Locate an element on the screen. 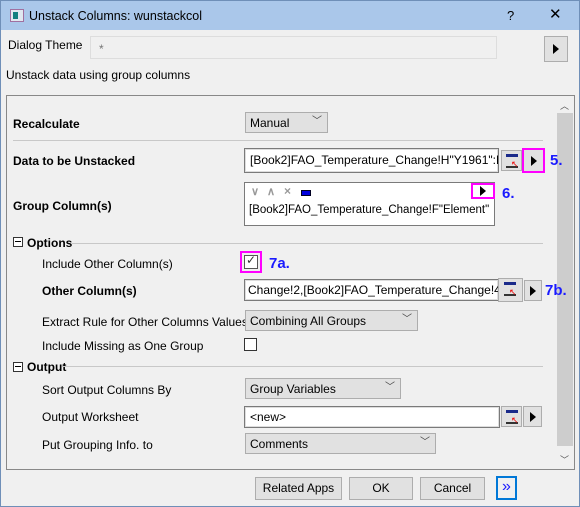 The image size is (580, 507). cancel-button: Cancel is located at coordinates (452, 488).